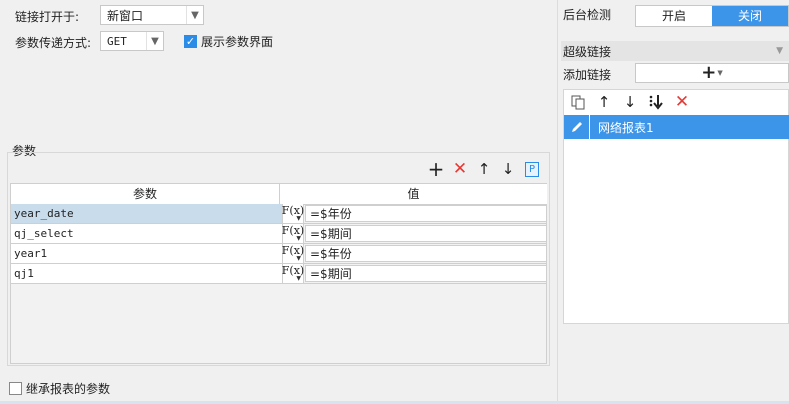  I want to click on table-row: year_date F(x) ▼ =$年份, so click(279, 214).